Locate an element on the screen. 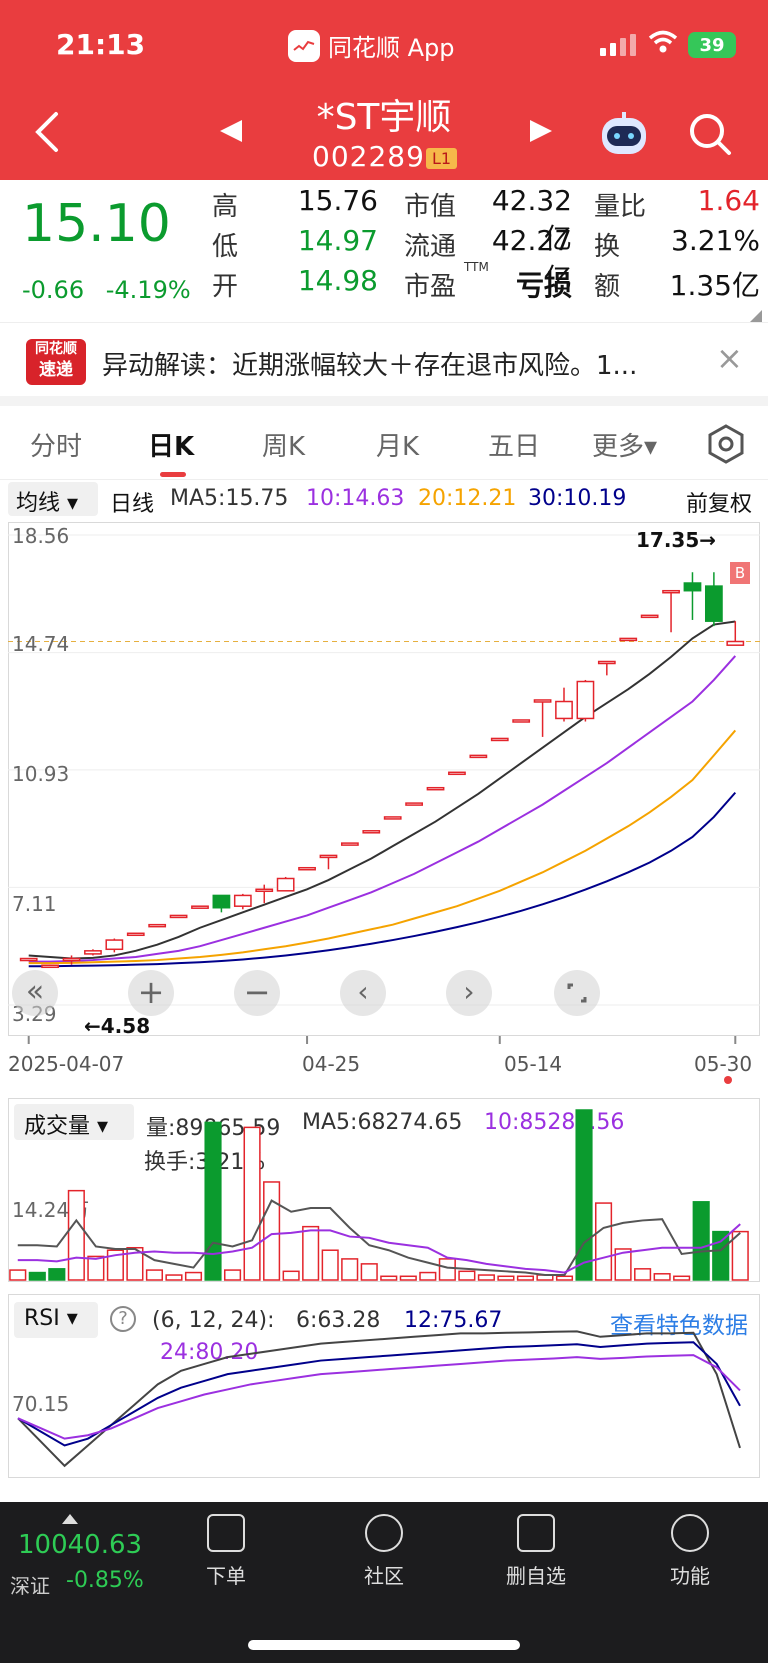 The width and height of the screenshot is (768, 1663). index-expand-icon is located at coordinates (70, 1519).